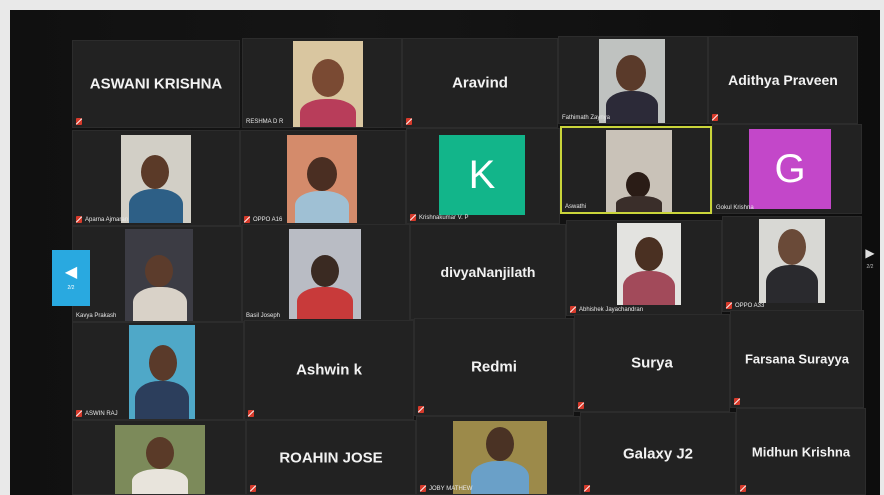 The image size is (884, 495). I want to click on participant-tile-oppo-a33: OPPO A33, so click(792, 264).